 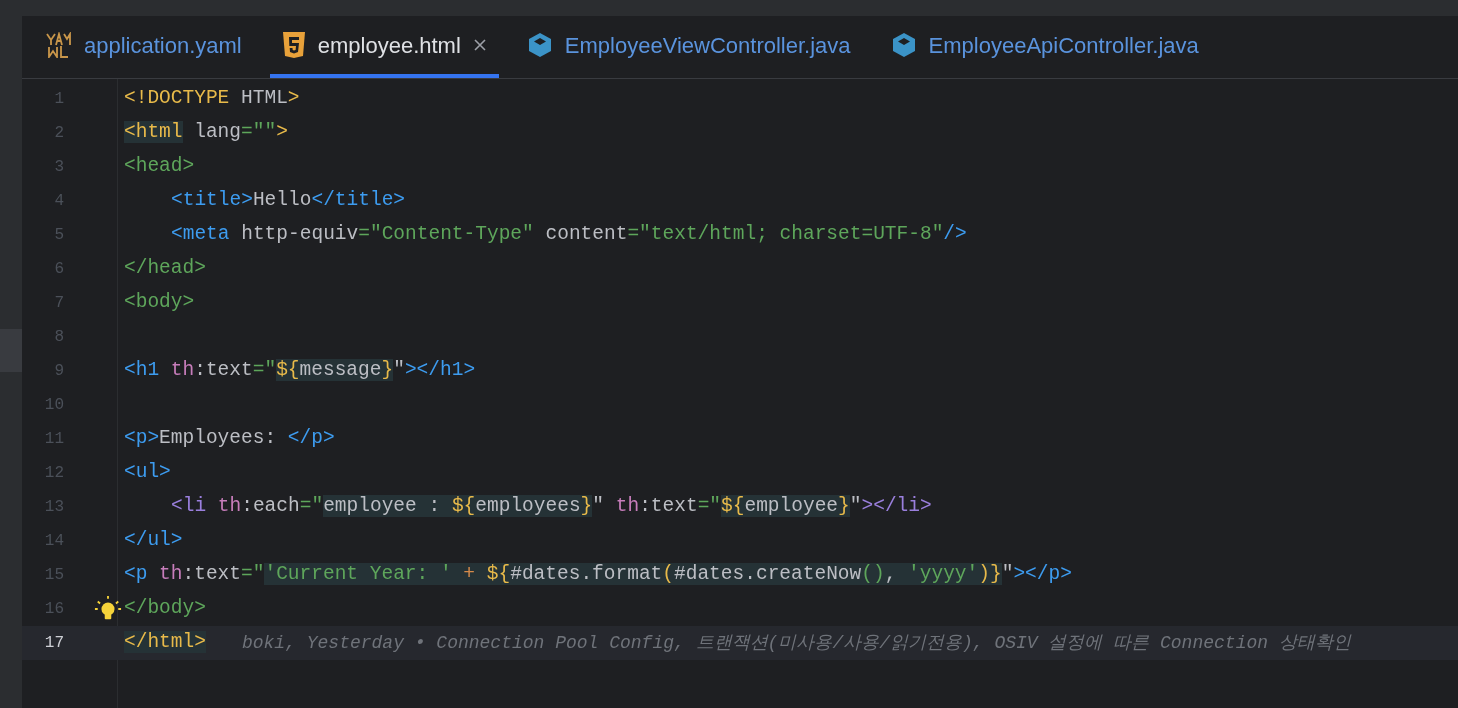 I want to click on editor-tab: EmployeeApiController.java, so click(x=1044, y=47).